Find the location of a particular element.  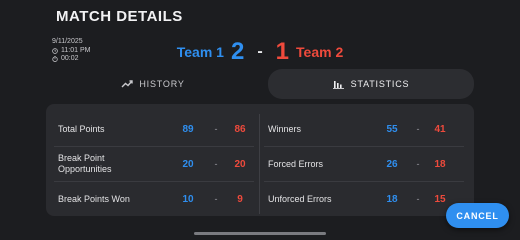

stat-team1-value: 10 is located at coordinates (188, 199).